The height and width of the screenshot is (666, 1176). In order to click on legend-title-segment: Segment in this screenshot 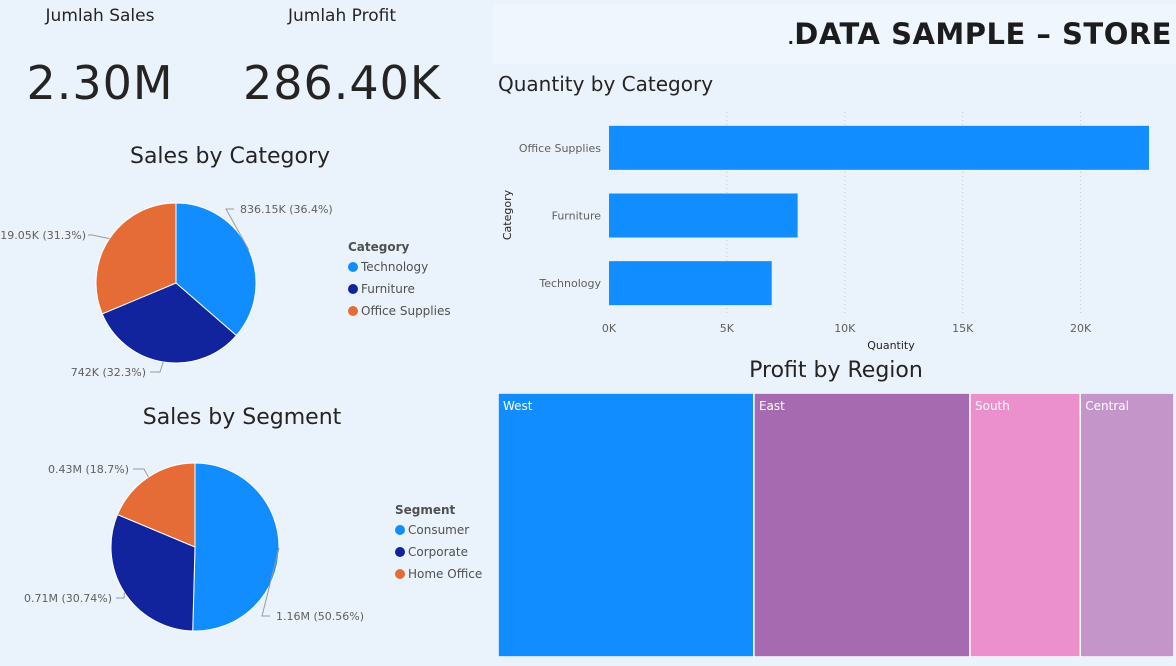, I will do `click(425, 510)`.